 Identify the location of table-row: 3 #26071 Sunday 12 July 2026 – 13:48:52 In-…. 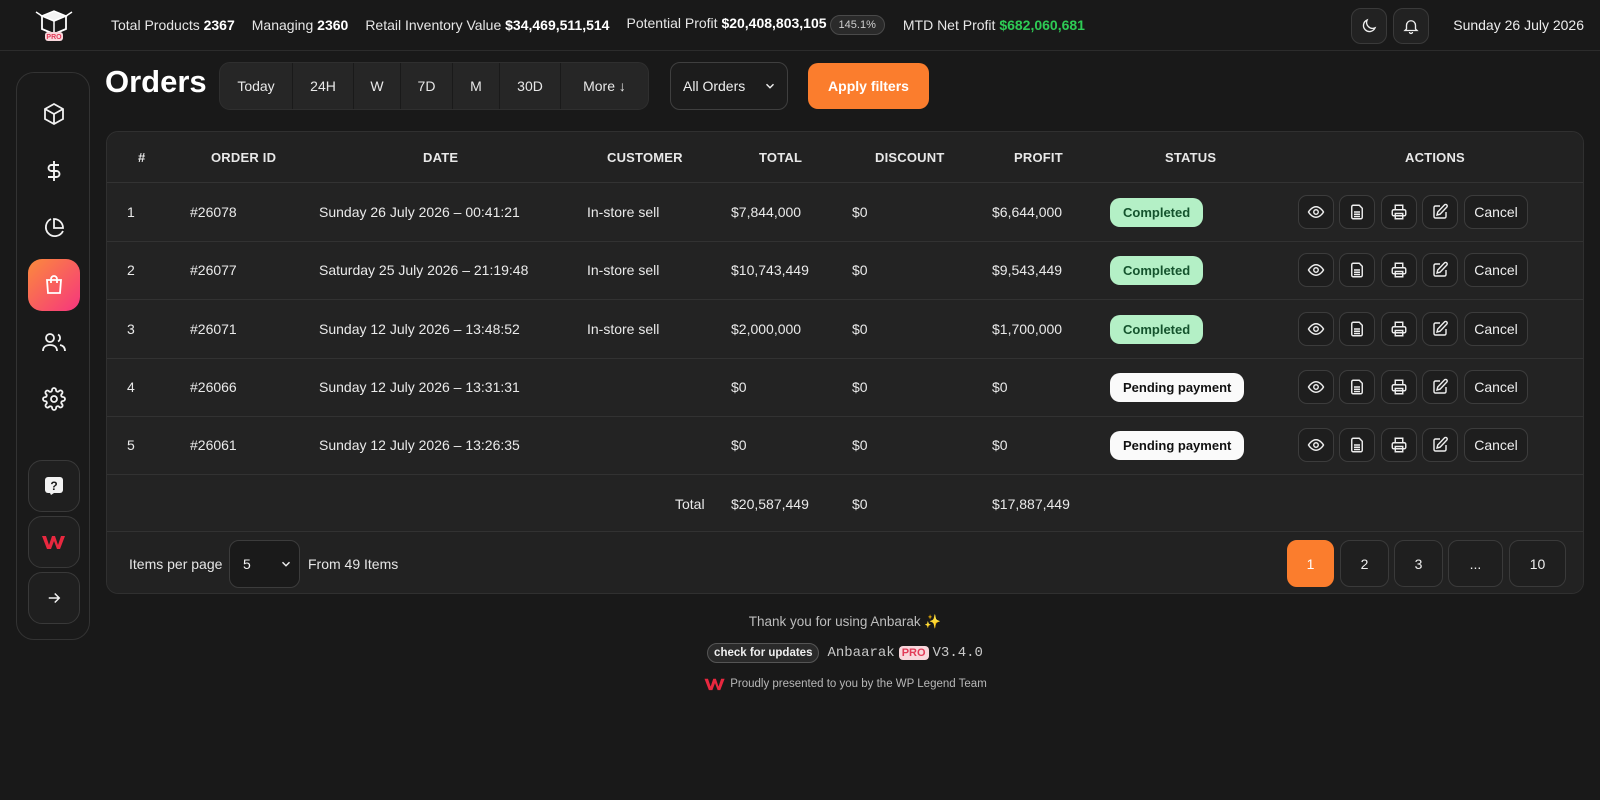
(845, 329).